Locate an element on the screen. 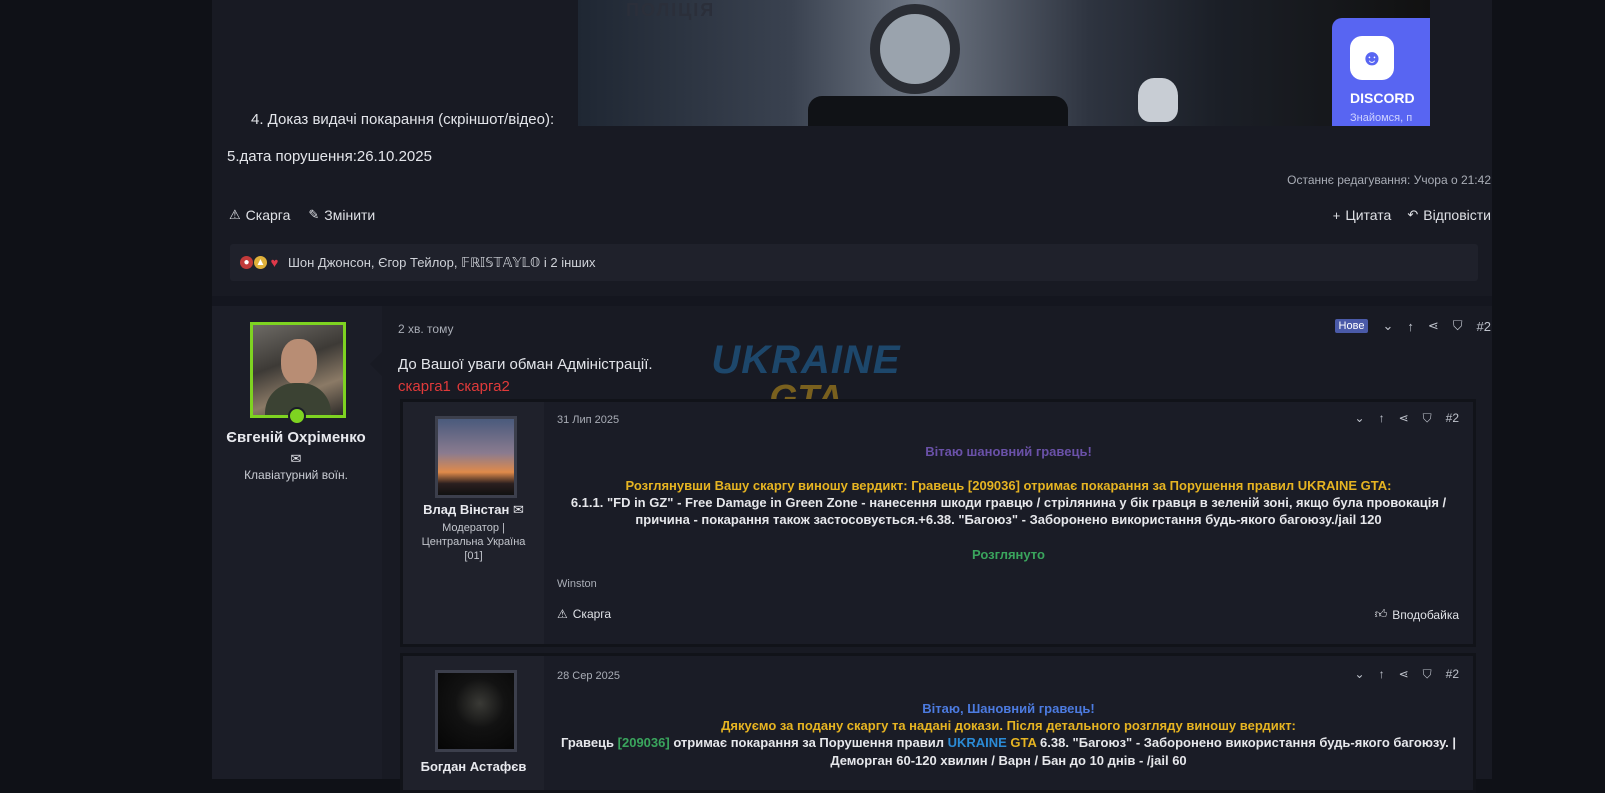  post-arrow is located at coordinates (376, 364).